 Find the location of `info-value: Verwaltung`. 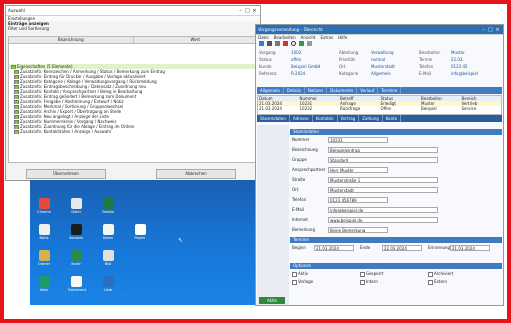

info-value: Verwaltung is located at coordinates (382, 52).